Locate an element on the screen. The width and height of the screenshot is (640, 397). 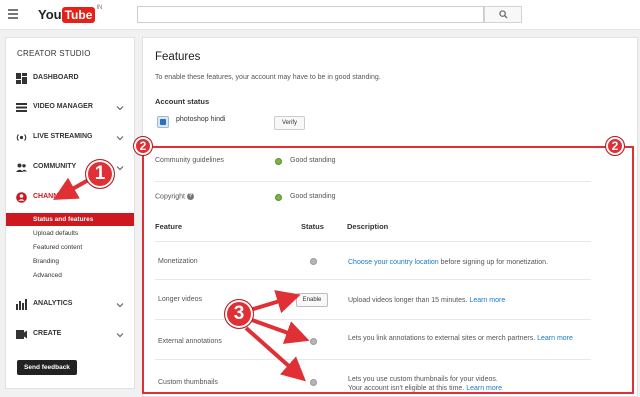
youtube-logo: You Tube IN is located at coordinates (70, 14).